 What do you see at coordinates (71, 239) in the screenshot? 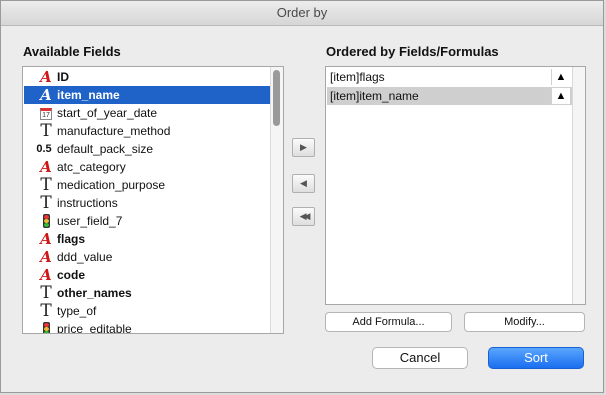
I see `available-field-label: flags` at bounding box center [71, 239].